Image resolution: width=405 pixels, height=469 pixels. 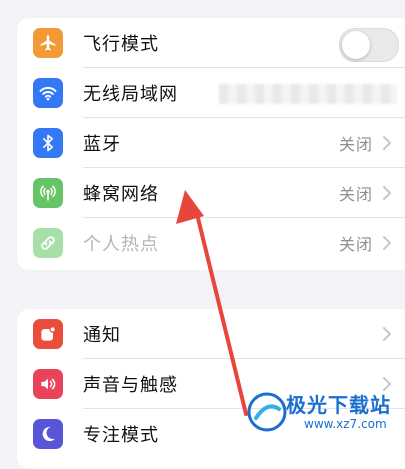 I want to click on cellular-label: 蜂窝网络, so click(x=121, y=194).